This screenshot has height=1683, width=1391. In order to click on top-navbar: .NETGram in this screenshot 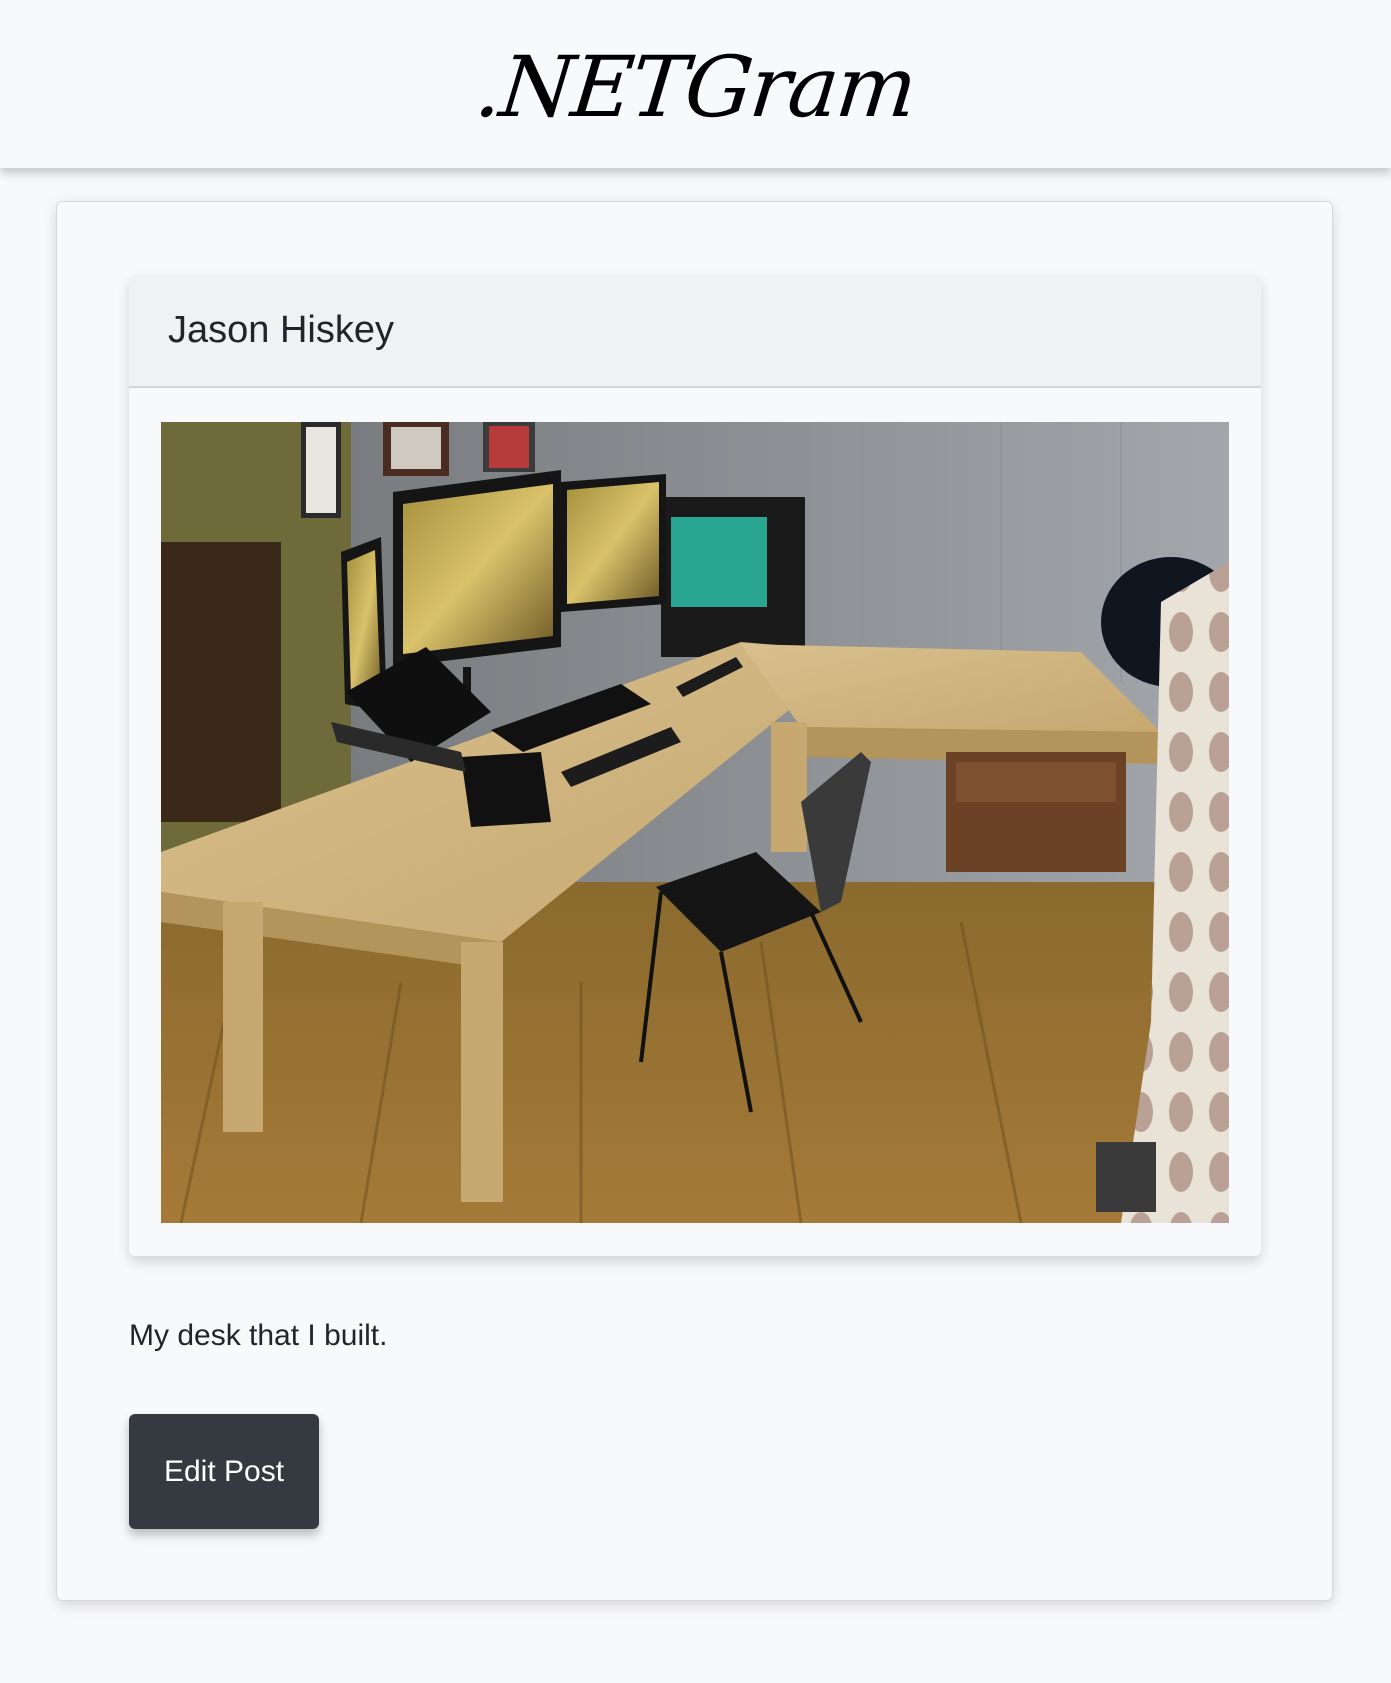, I will do `click(695, 84)`.